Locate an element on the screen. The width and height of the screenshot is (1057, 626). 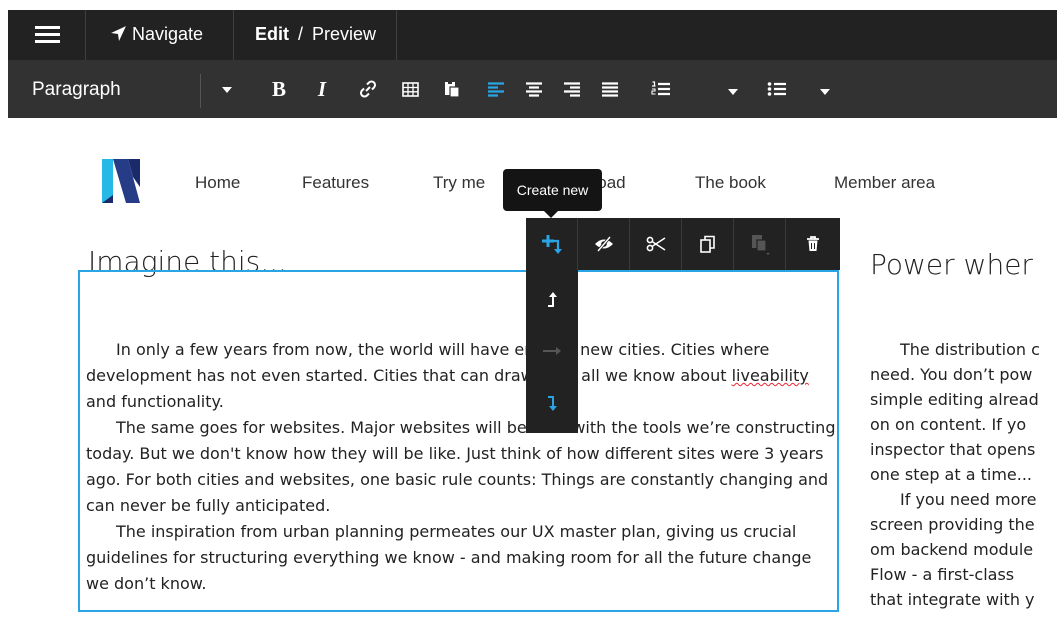
unordered-list-icon is located at coordinates (776, 89).